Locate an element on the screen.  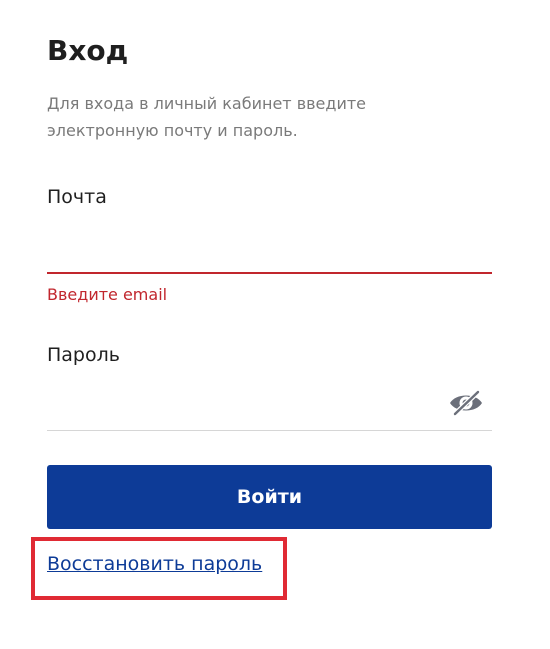
email-label: Почта is located at coordinates (77, 197).